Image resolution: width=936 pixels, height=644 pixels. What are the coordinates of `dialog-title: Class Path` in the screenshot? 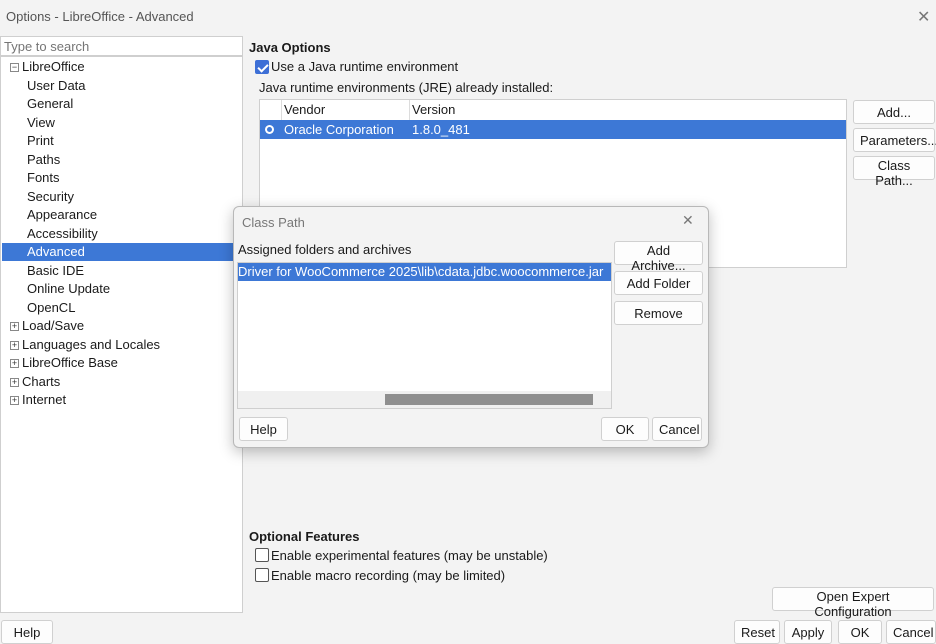 It's located at (273, 222).